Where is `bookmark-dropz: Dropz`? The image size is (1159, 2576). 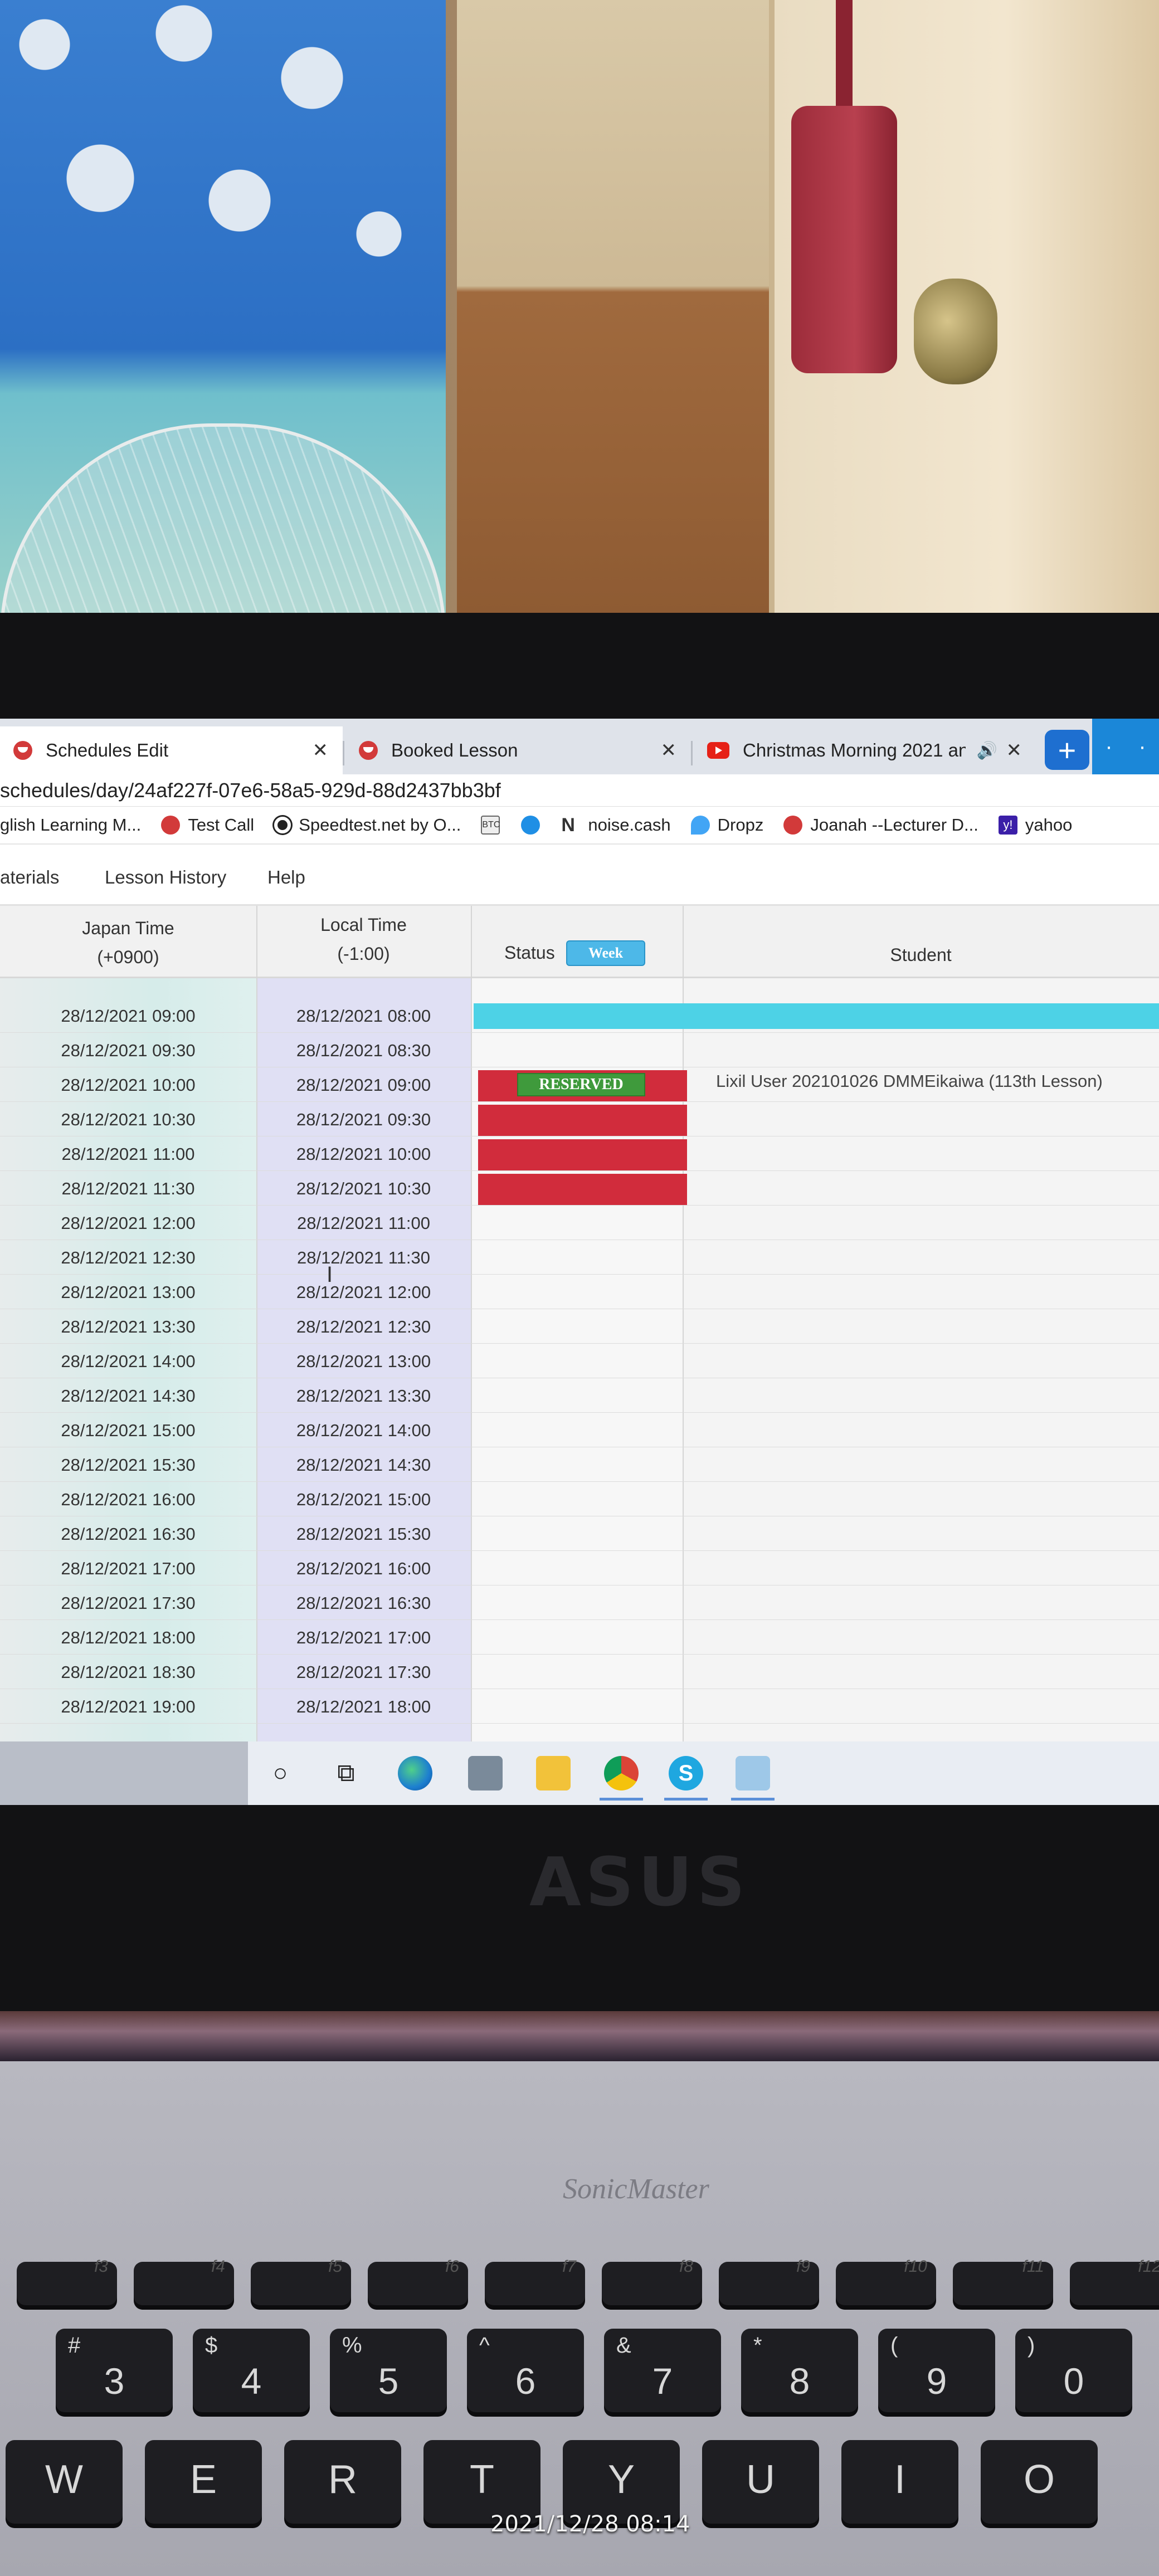
bookmark-dropz: Dropz is located at coordinates (726, 825).